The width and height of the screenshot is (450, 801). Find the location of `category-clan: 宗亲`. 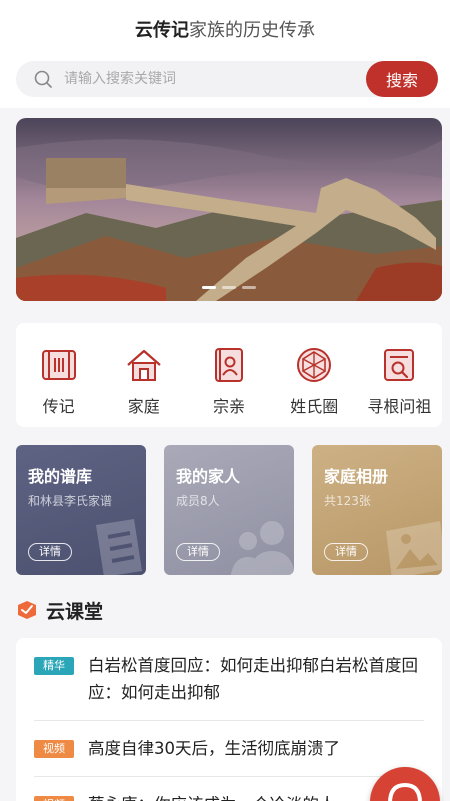

category-clan: 宗亲 is located at coordinates (228, 375).